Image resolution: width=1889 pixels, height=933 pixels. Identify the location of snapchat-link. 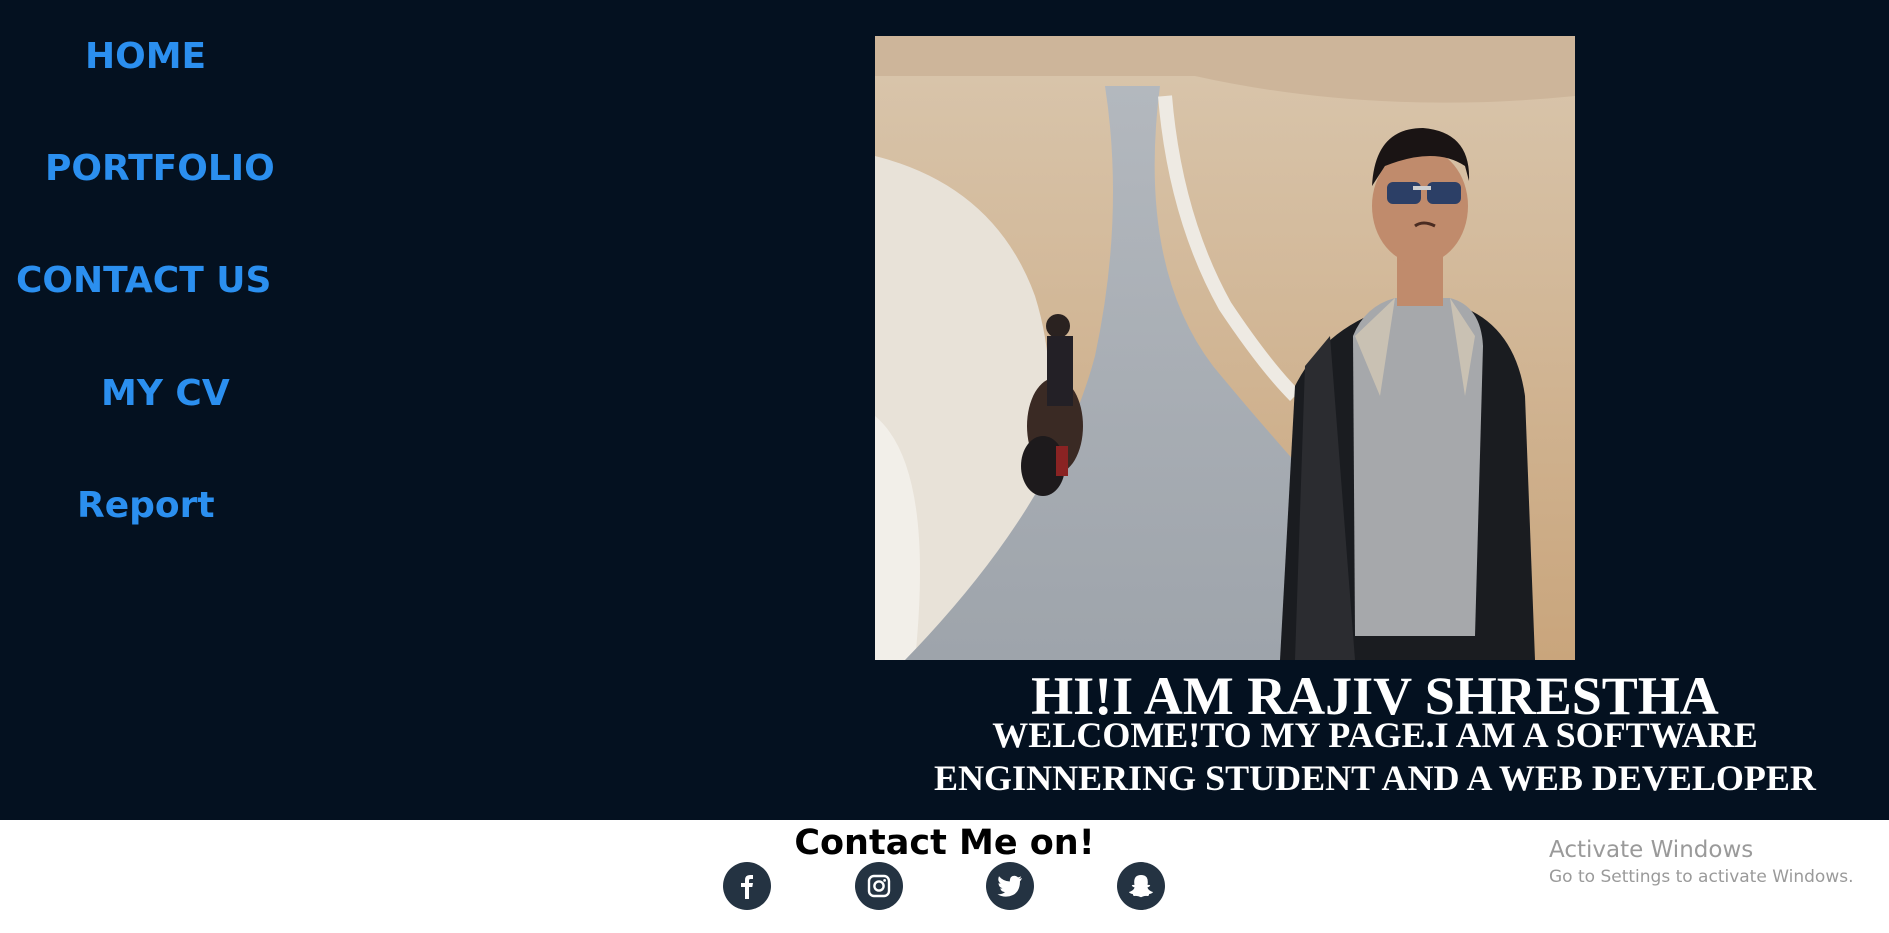
(1141, 886).